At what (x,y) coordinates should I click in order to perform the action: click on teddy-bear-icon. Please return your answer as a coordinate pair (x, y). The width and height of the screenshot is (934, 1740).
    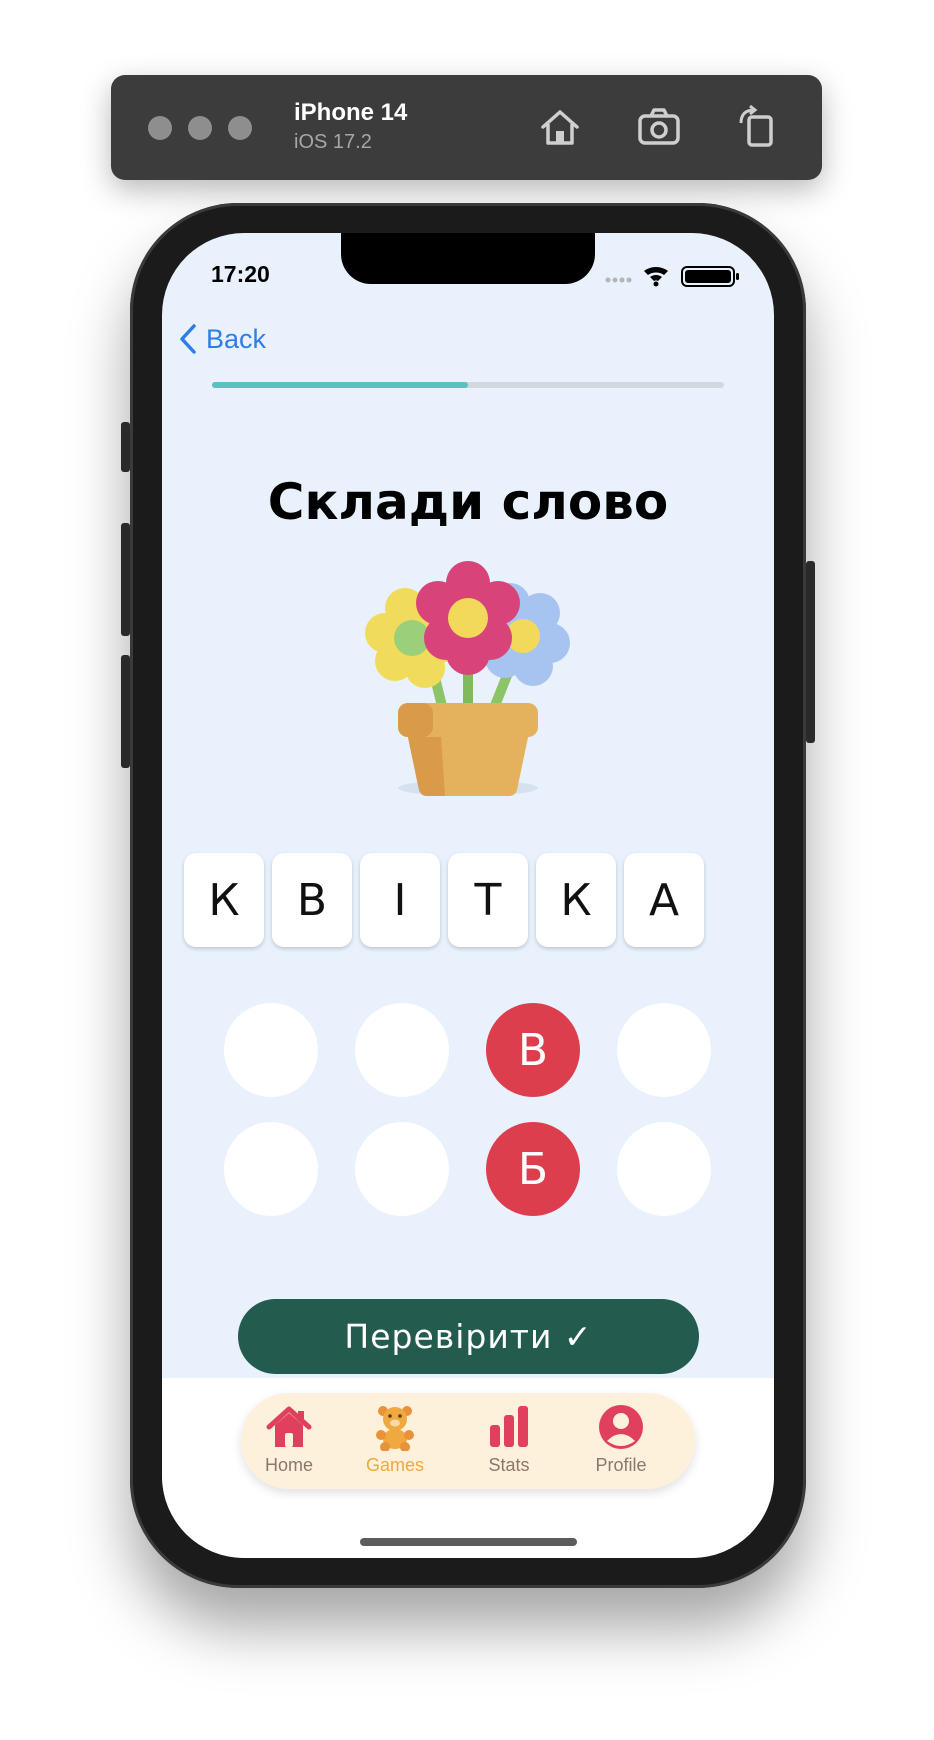
    Looking at the image, I should click on (395, 1428).